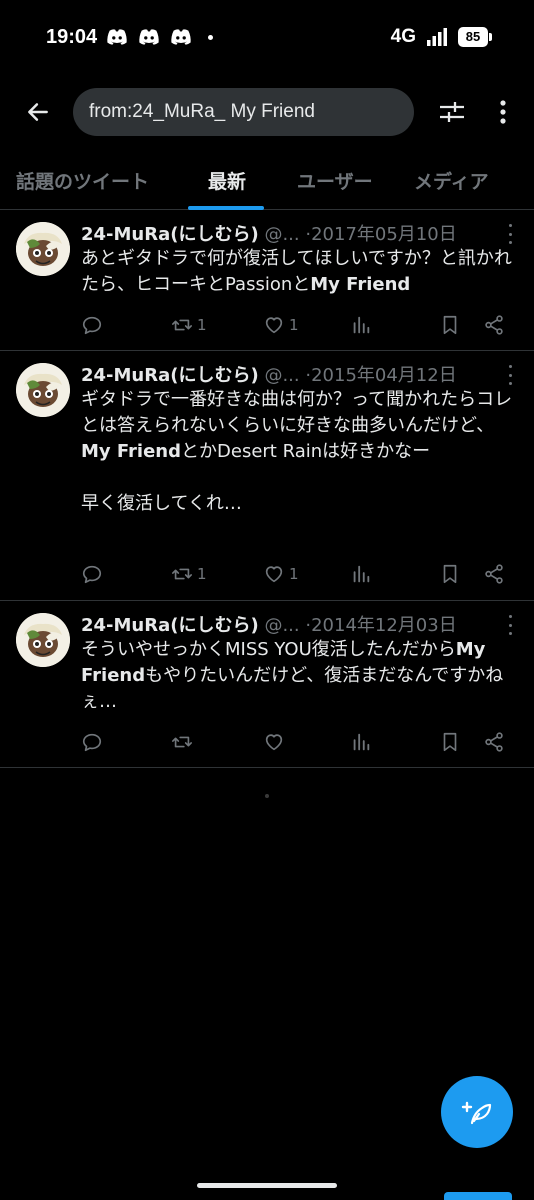  I want to click on search-header: from:24_MuRa_ My Friend, so click(267, 112).